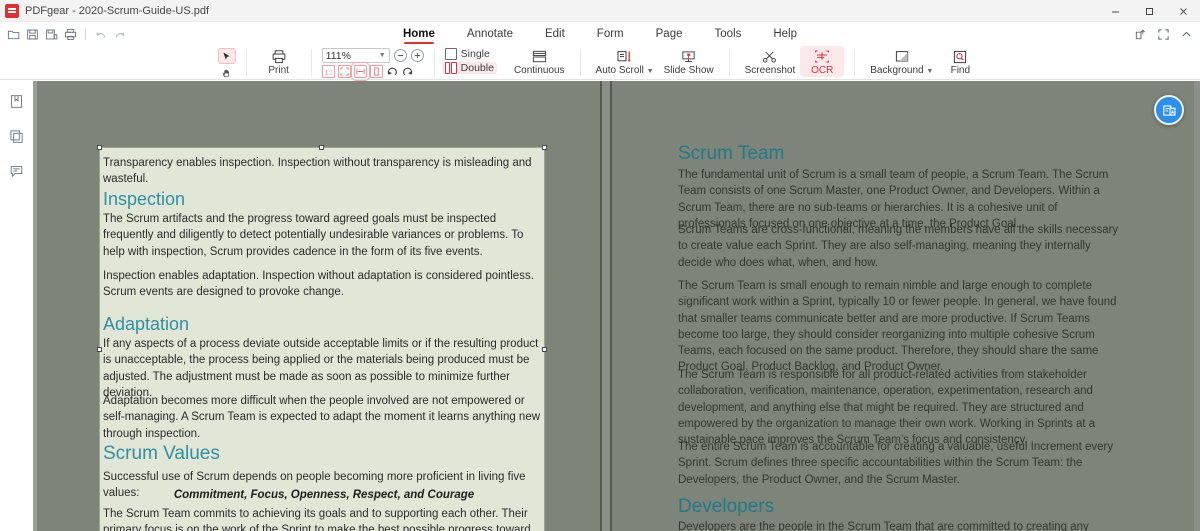  What do you see at coordinates (17, 171) in the screenshot?
I see `comments-icon` at bounding box center [17, 171].